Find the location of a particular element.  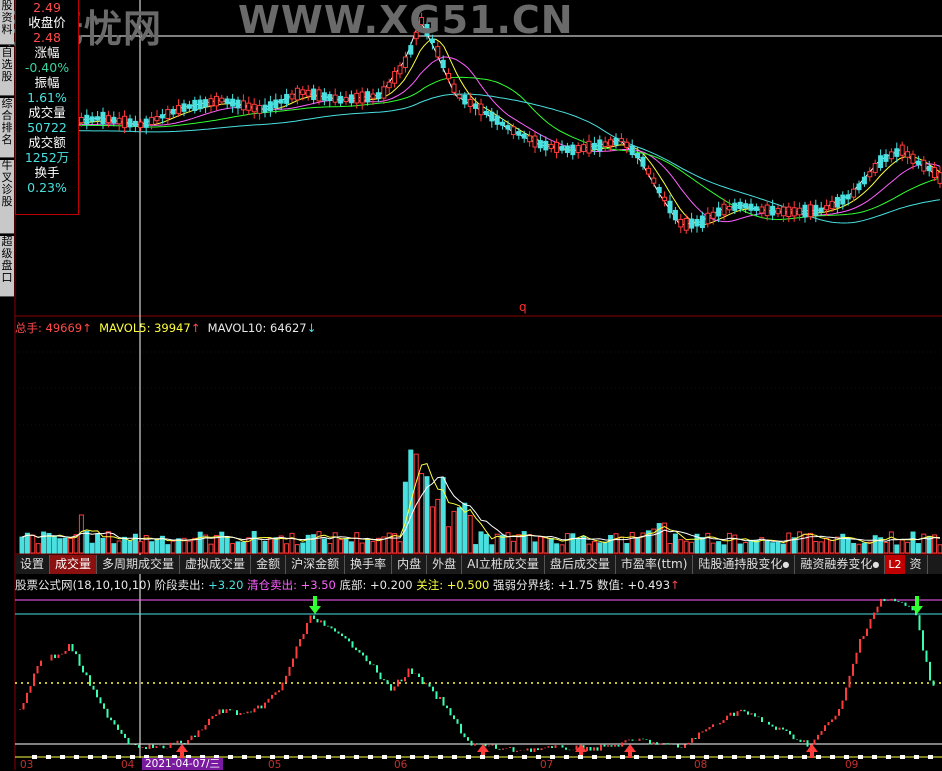

indicator-tab-13: 融资融券变化● is located at coordinates (840, 564).